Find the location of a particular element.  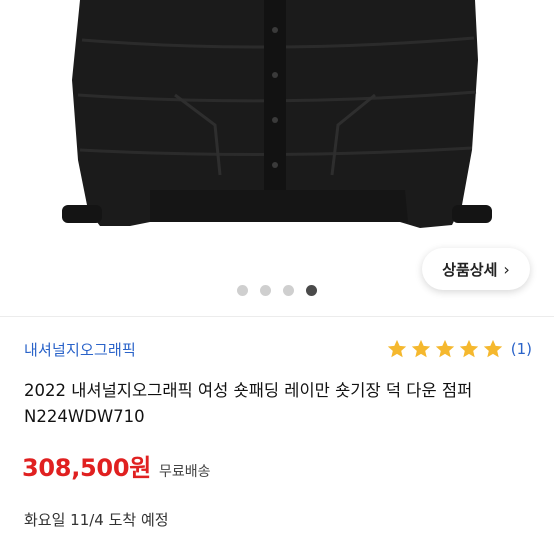

product-price: 308,500원 is located at coordinates (86, 468).